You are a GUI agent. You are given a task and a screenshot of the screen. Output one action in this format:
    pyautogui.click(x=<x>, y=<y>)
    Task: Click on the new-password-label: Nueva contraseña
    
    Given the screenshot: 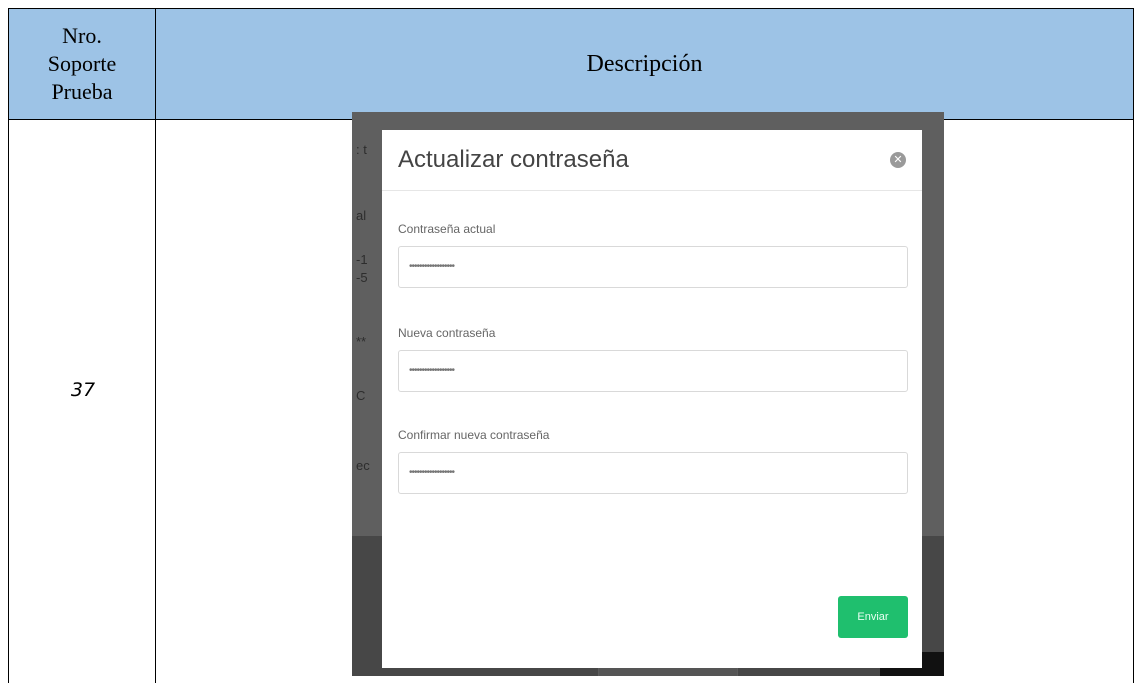 What is the action you would take?
    pyautogui.click(x=447, y=333)
    